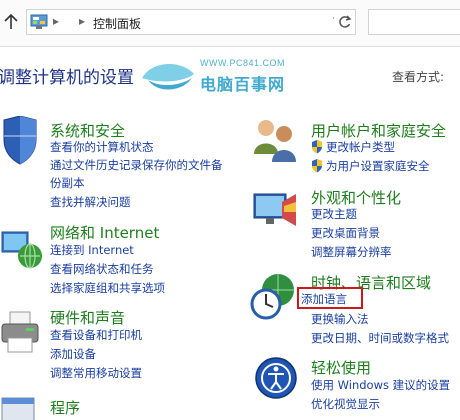  I want to click on link-devices-printers: 查看设备和打印机, so click(96, 335).